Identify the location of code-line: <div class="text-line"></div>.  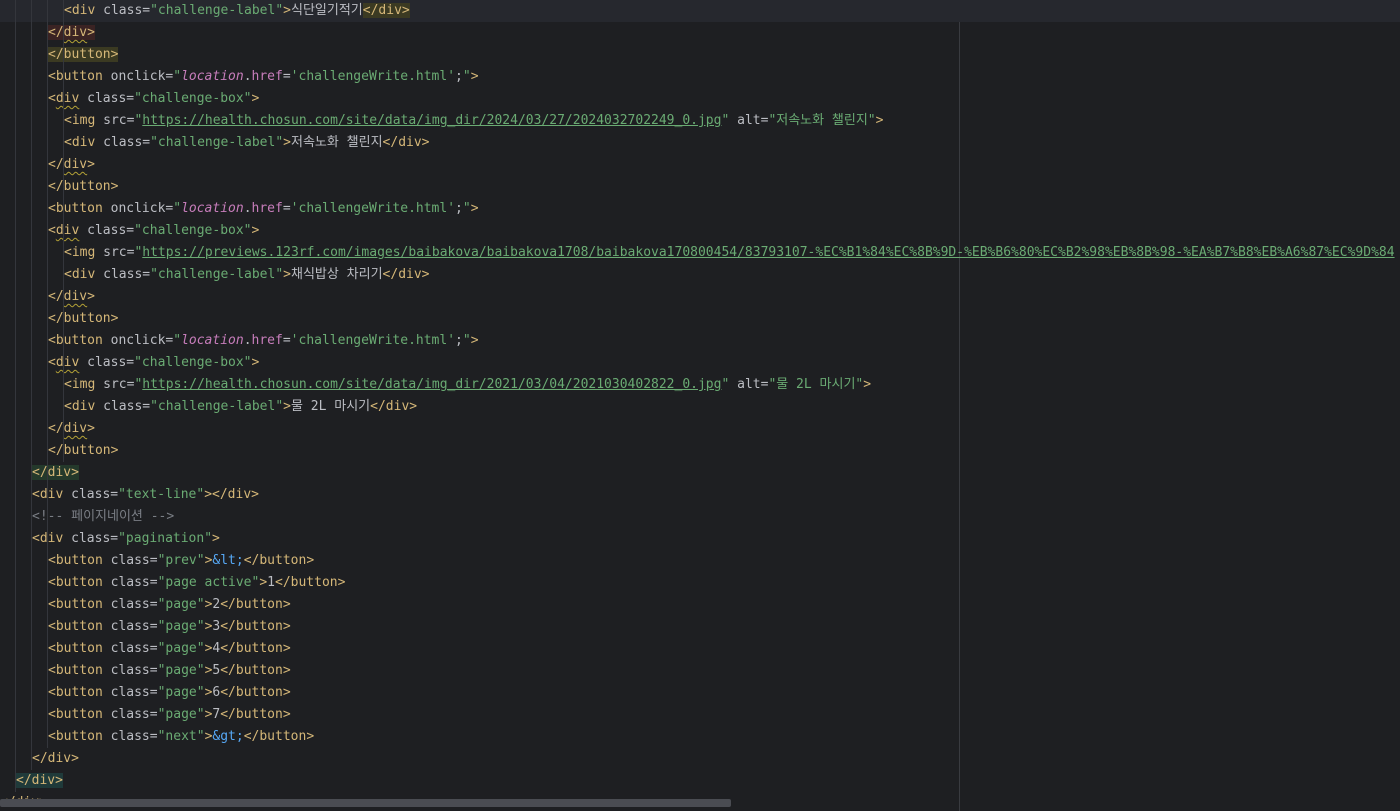
(129, 495).